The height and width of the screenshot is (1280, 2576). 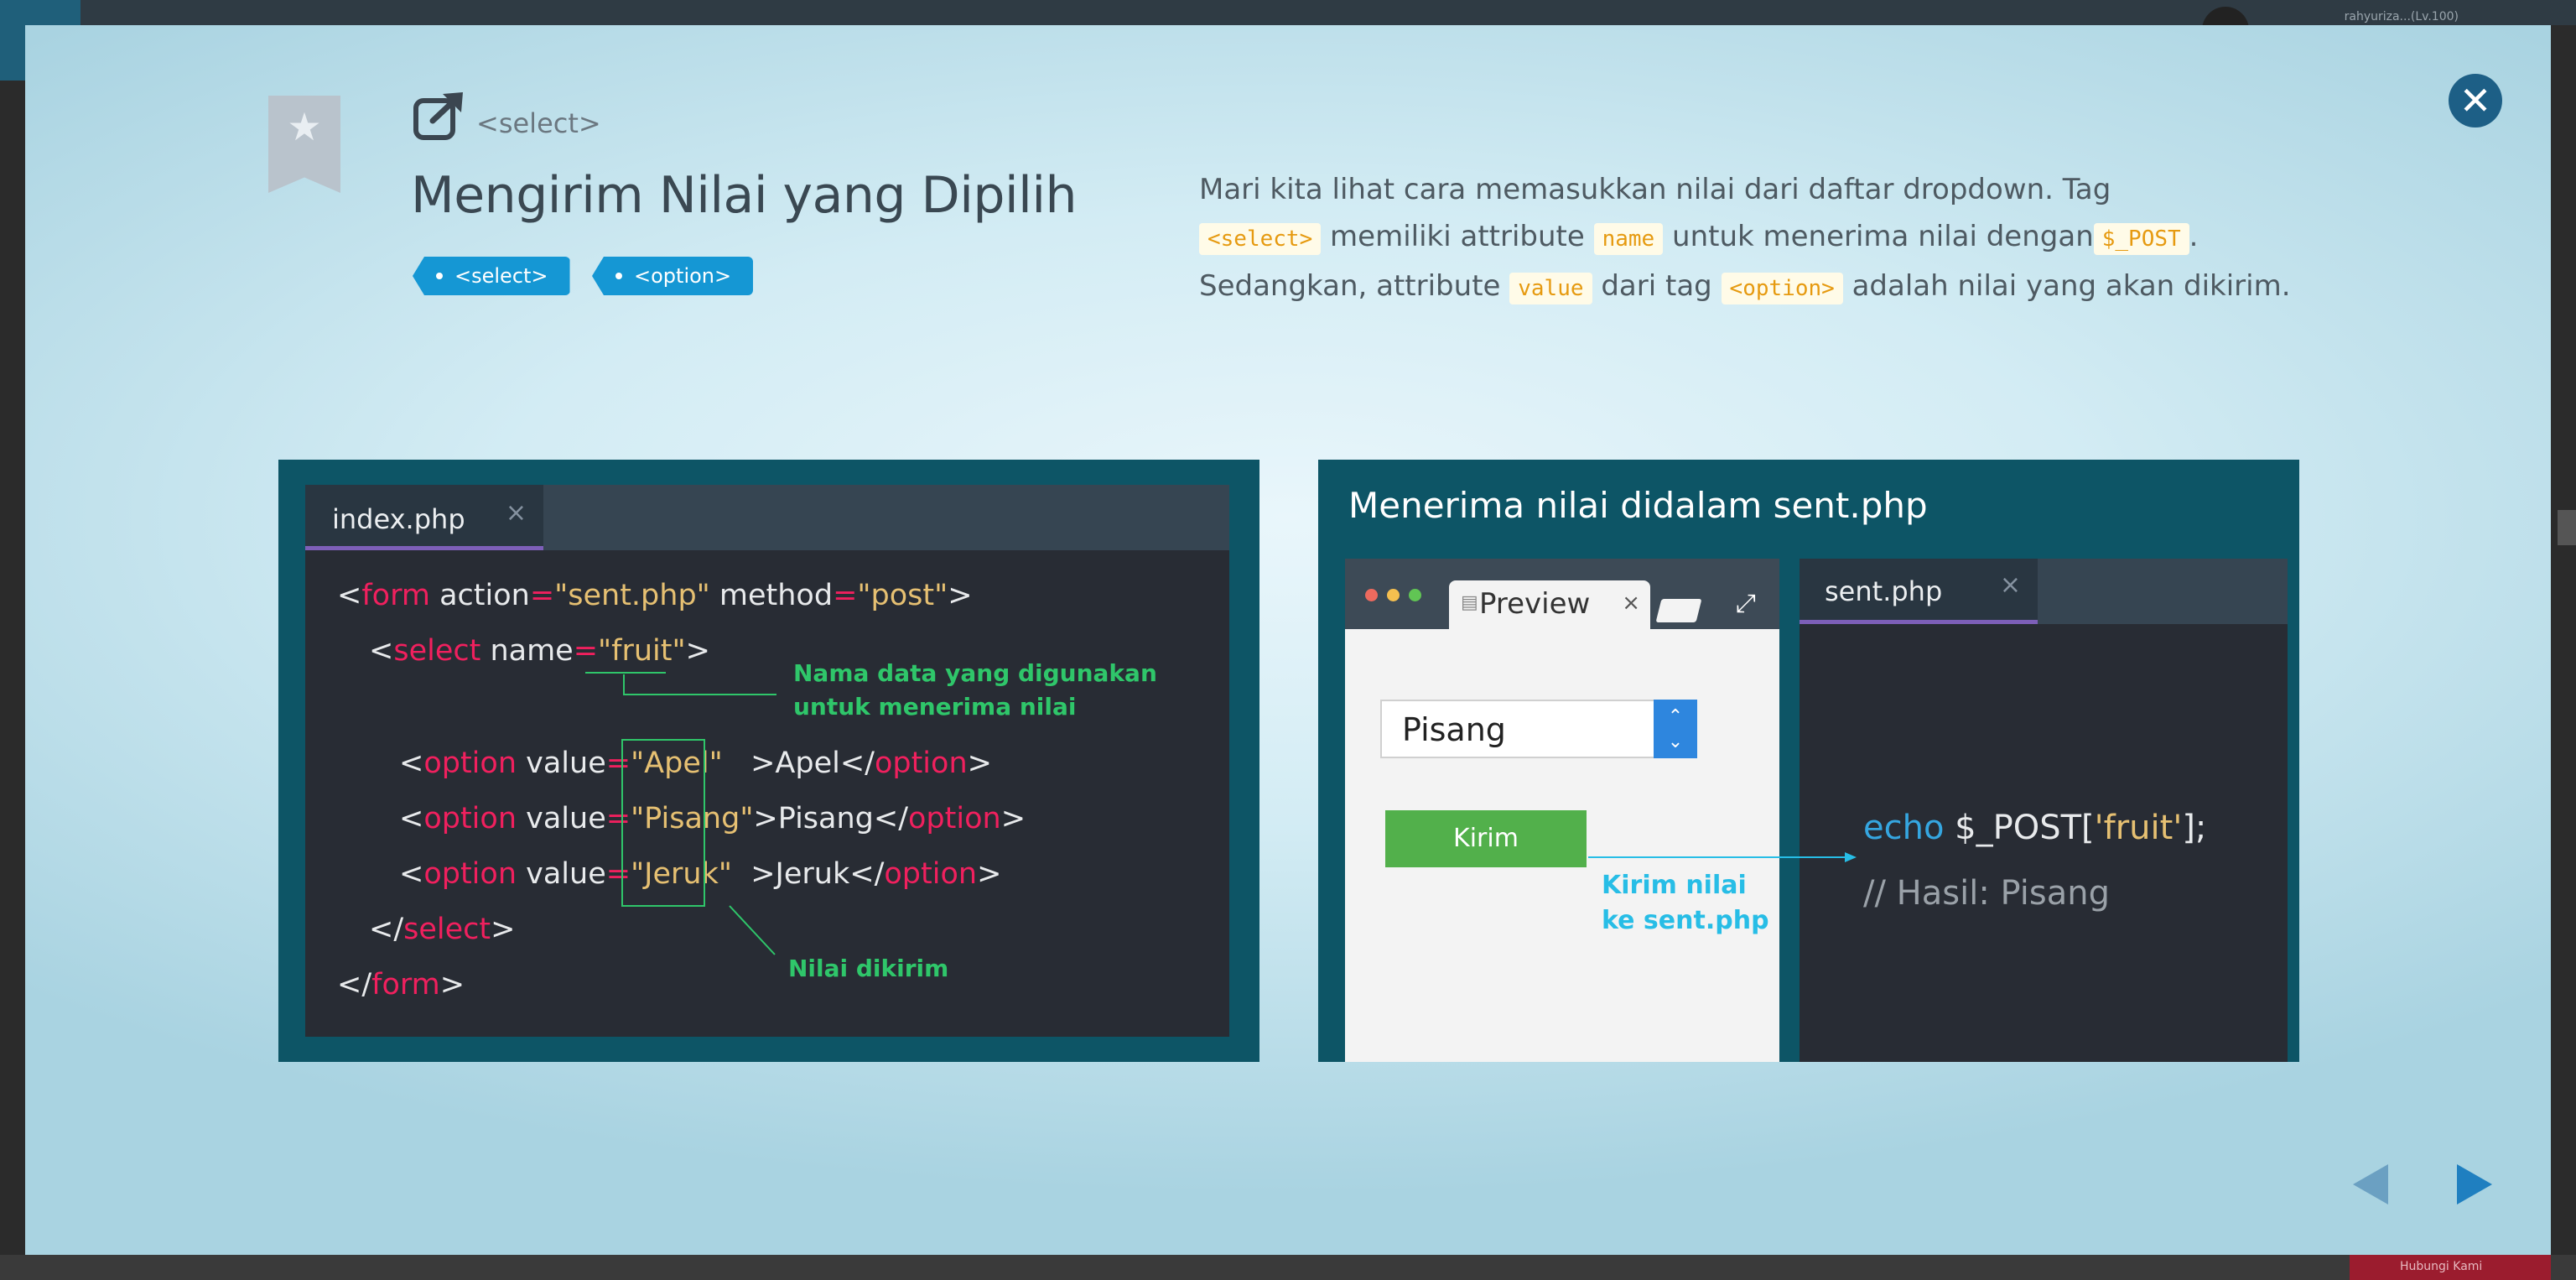 What do you see at coordinates (2370, 1184) in the screenshot?
I see `triangle-left-icon` at bounding box center [2370, 1184].